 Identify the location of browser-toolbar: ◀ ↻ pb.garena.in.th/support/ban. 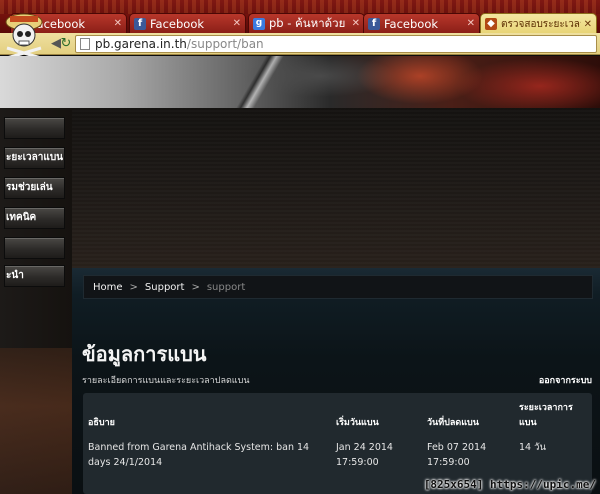
(300, 44).